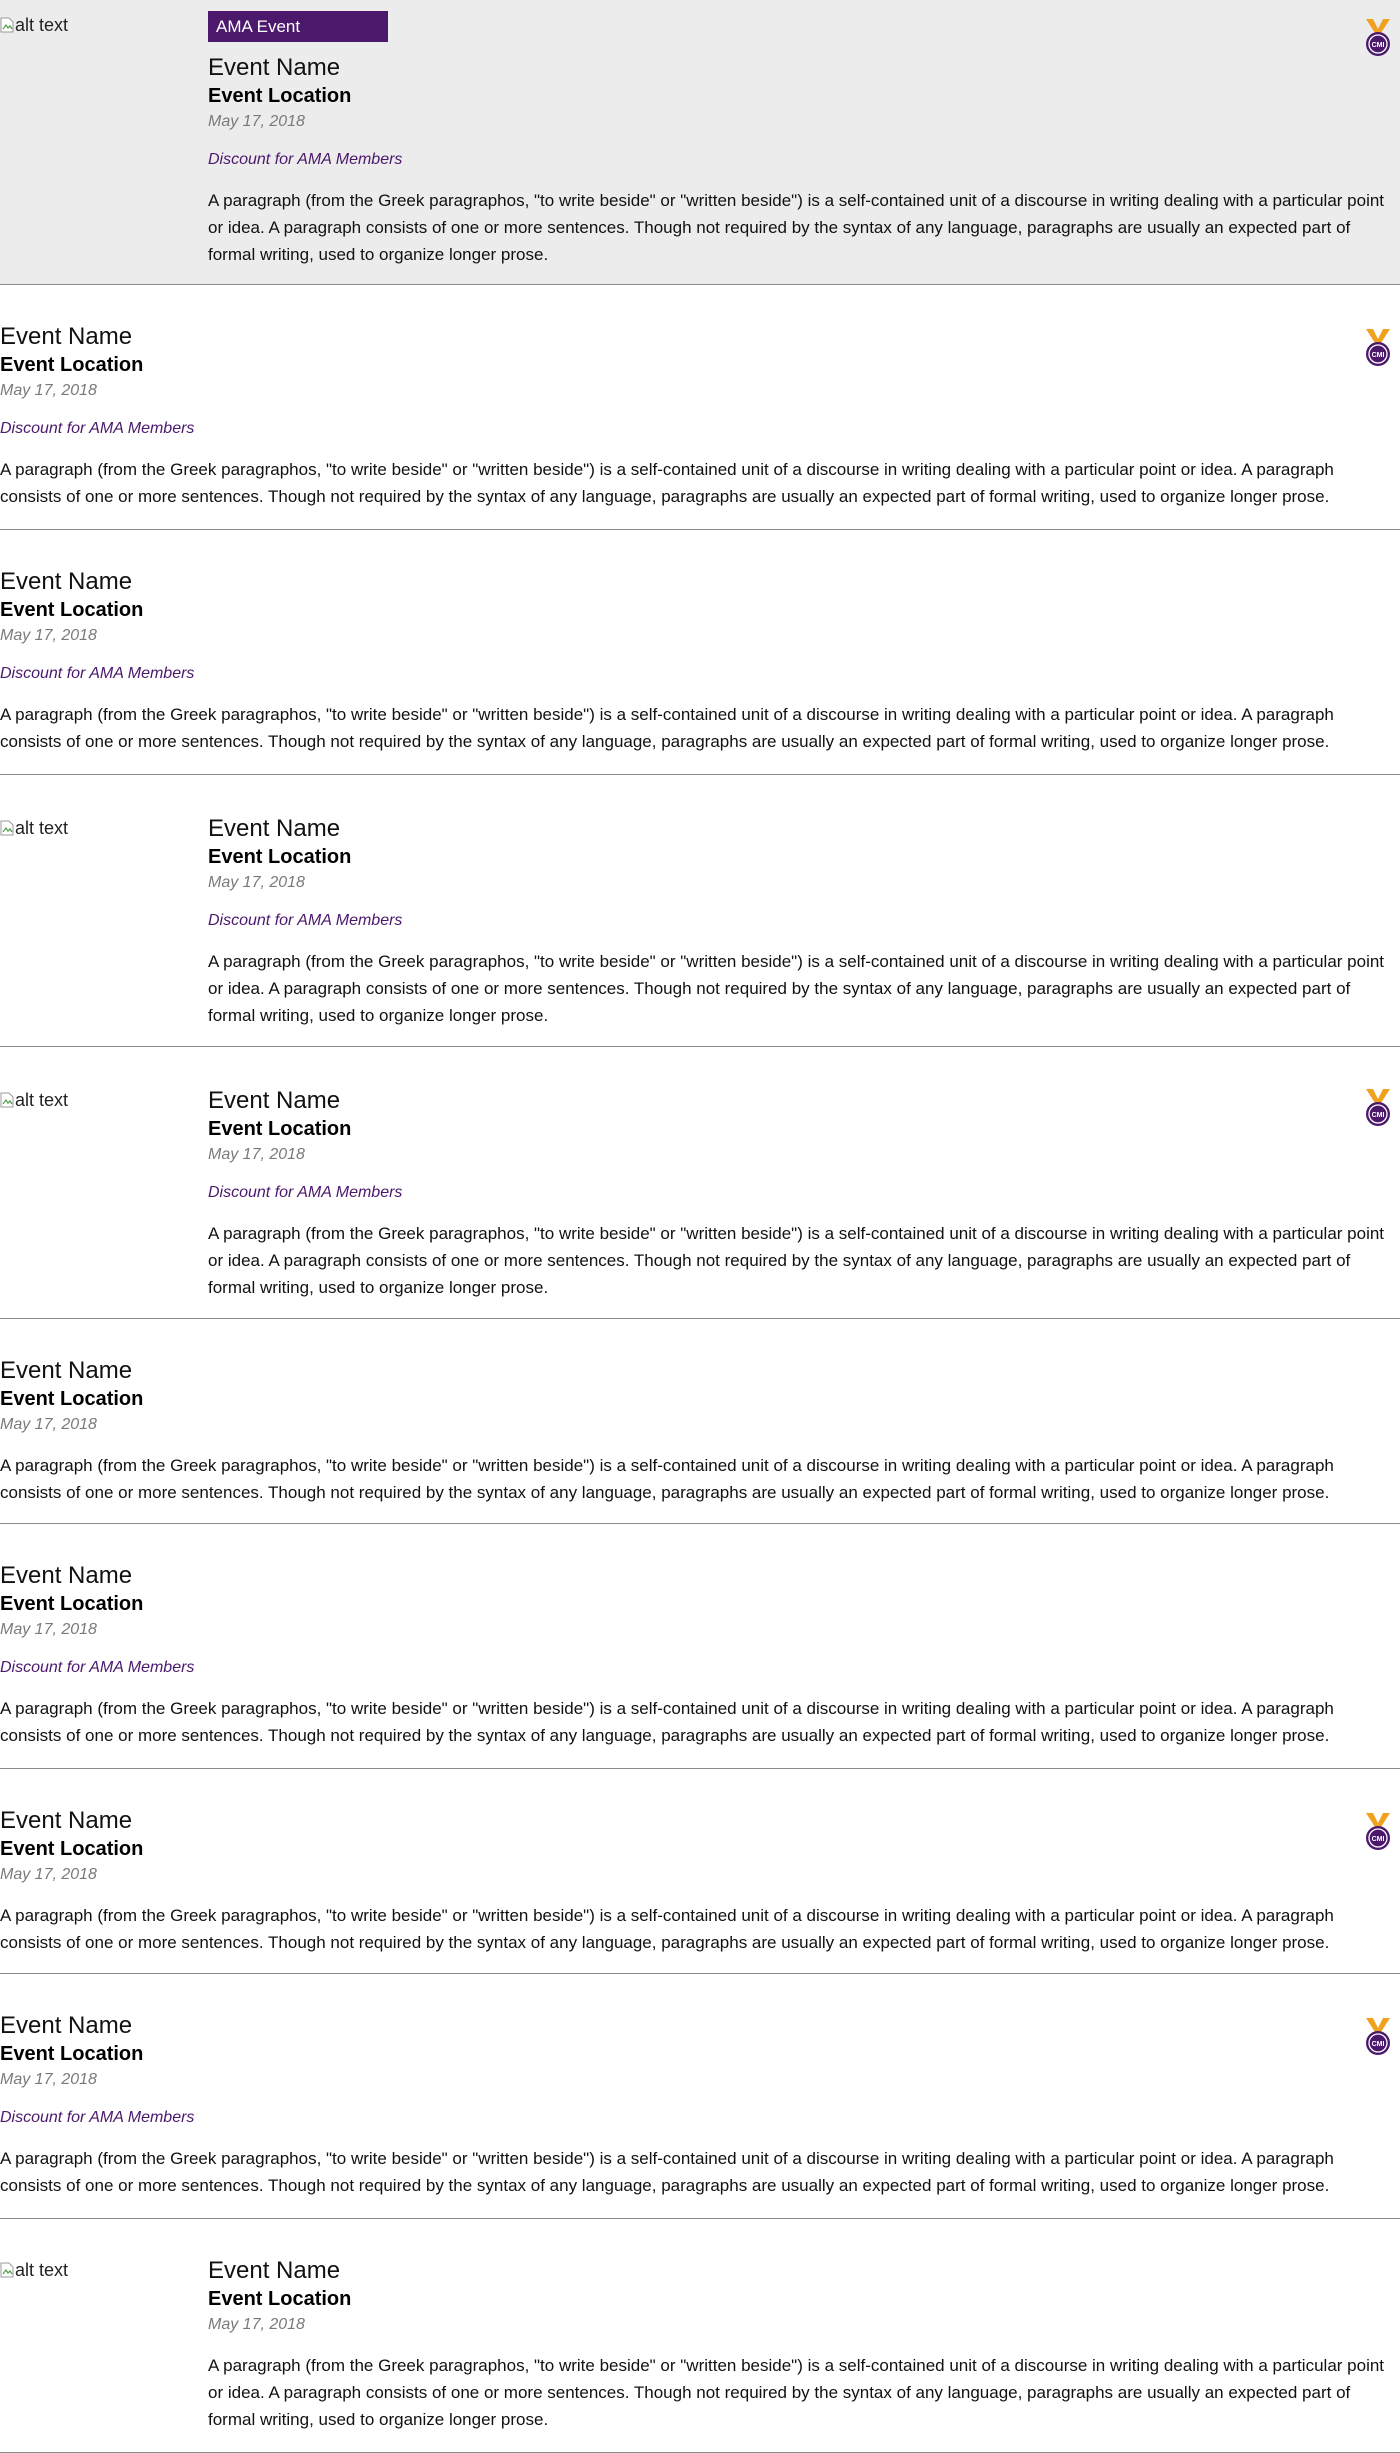  What do you see at coordinates (298, 26) in the screenshot?
I see `event-type-badge: AMA Event` at bounding box center [298, 26].